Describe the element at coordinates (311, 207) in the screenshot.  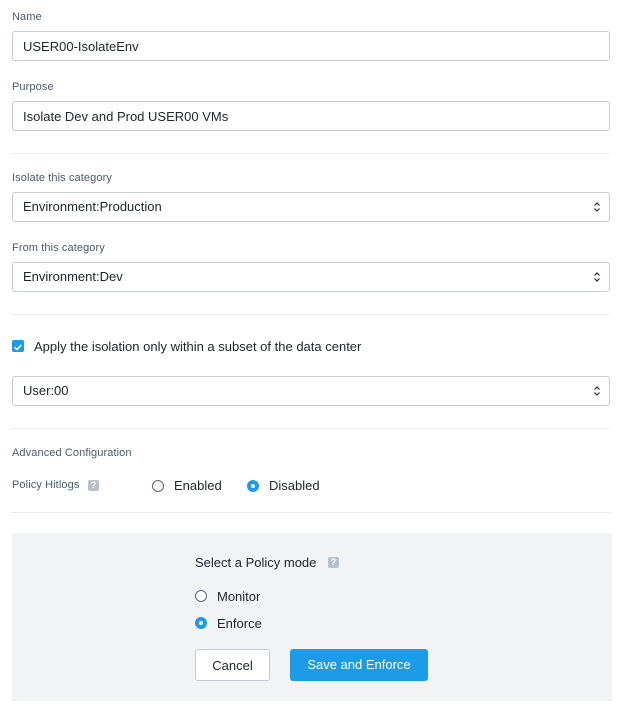
I see `isolate-category-select: Environment:Production` at that location.